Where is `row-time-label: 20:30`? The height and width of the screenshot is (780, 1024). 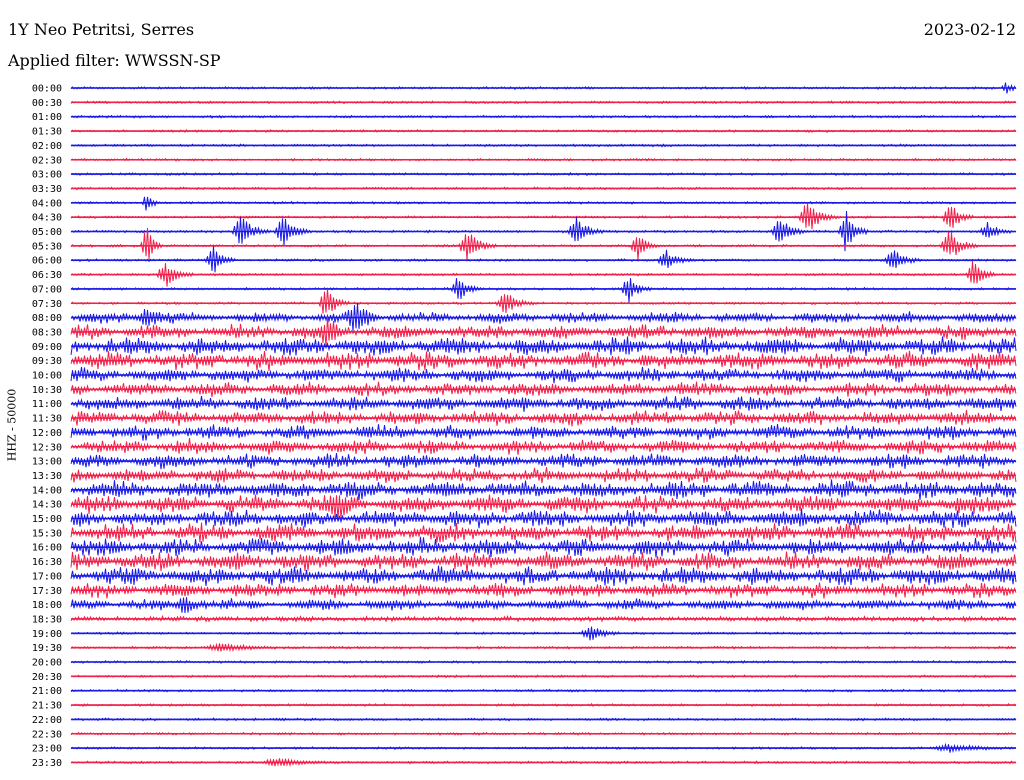 row-time-label: 20:30 is located at coordinates (47, 677).